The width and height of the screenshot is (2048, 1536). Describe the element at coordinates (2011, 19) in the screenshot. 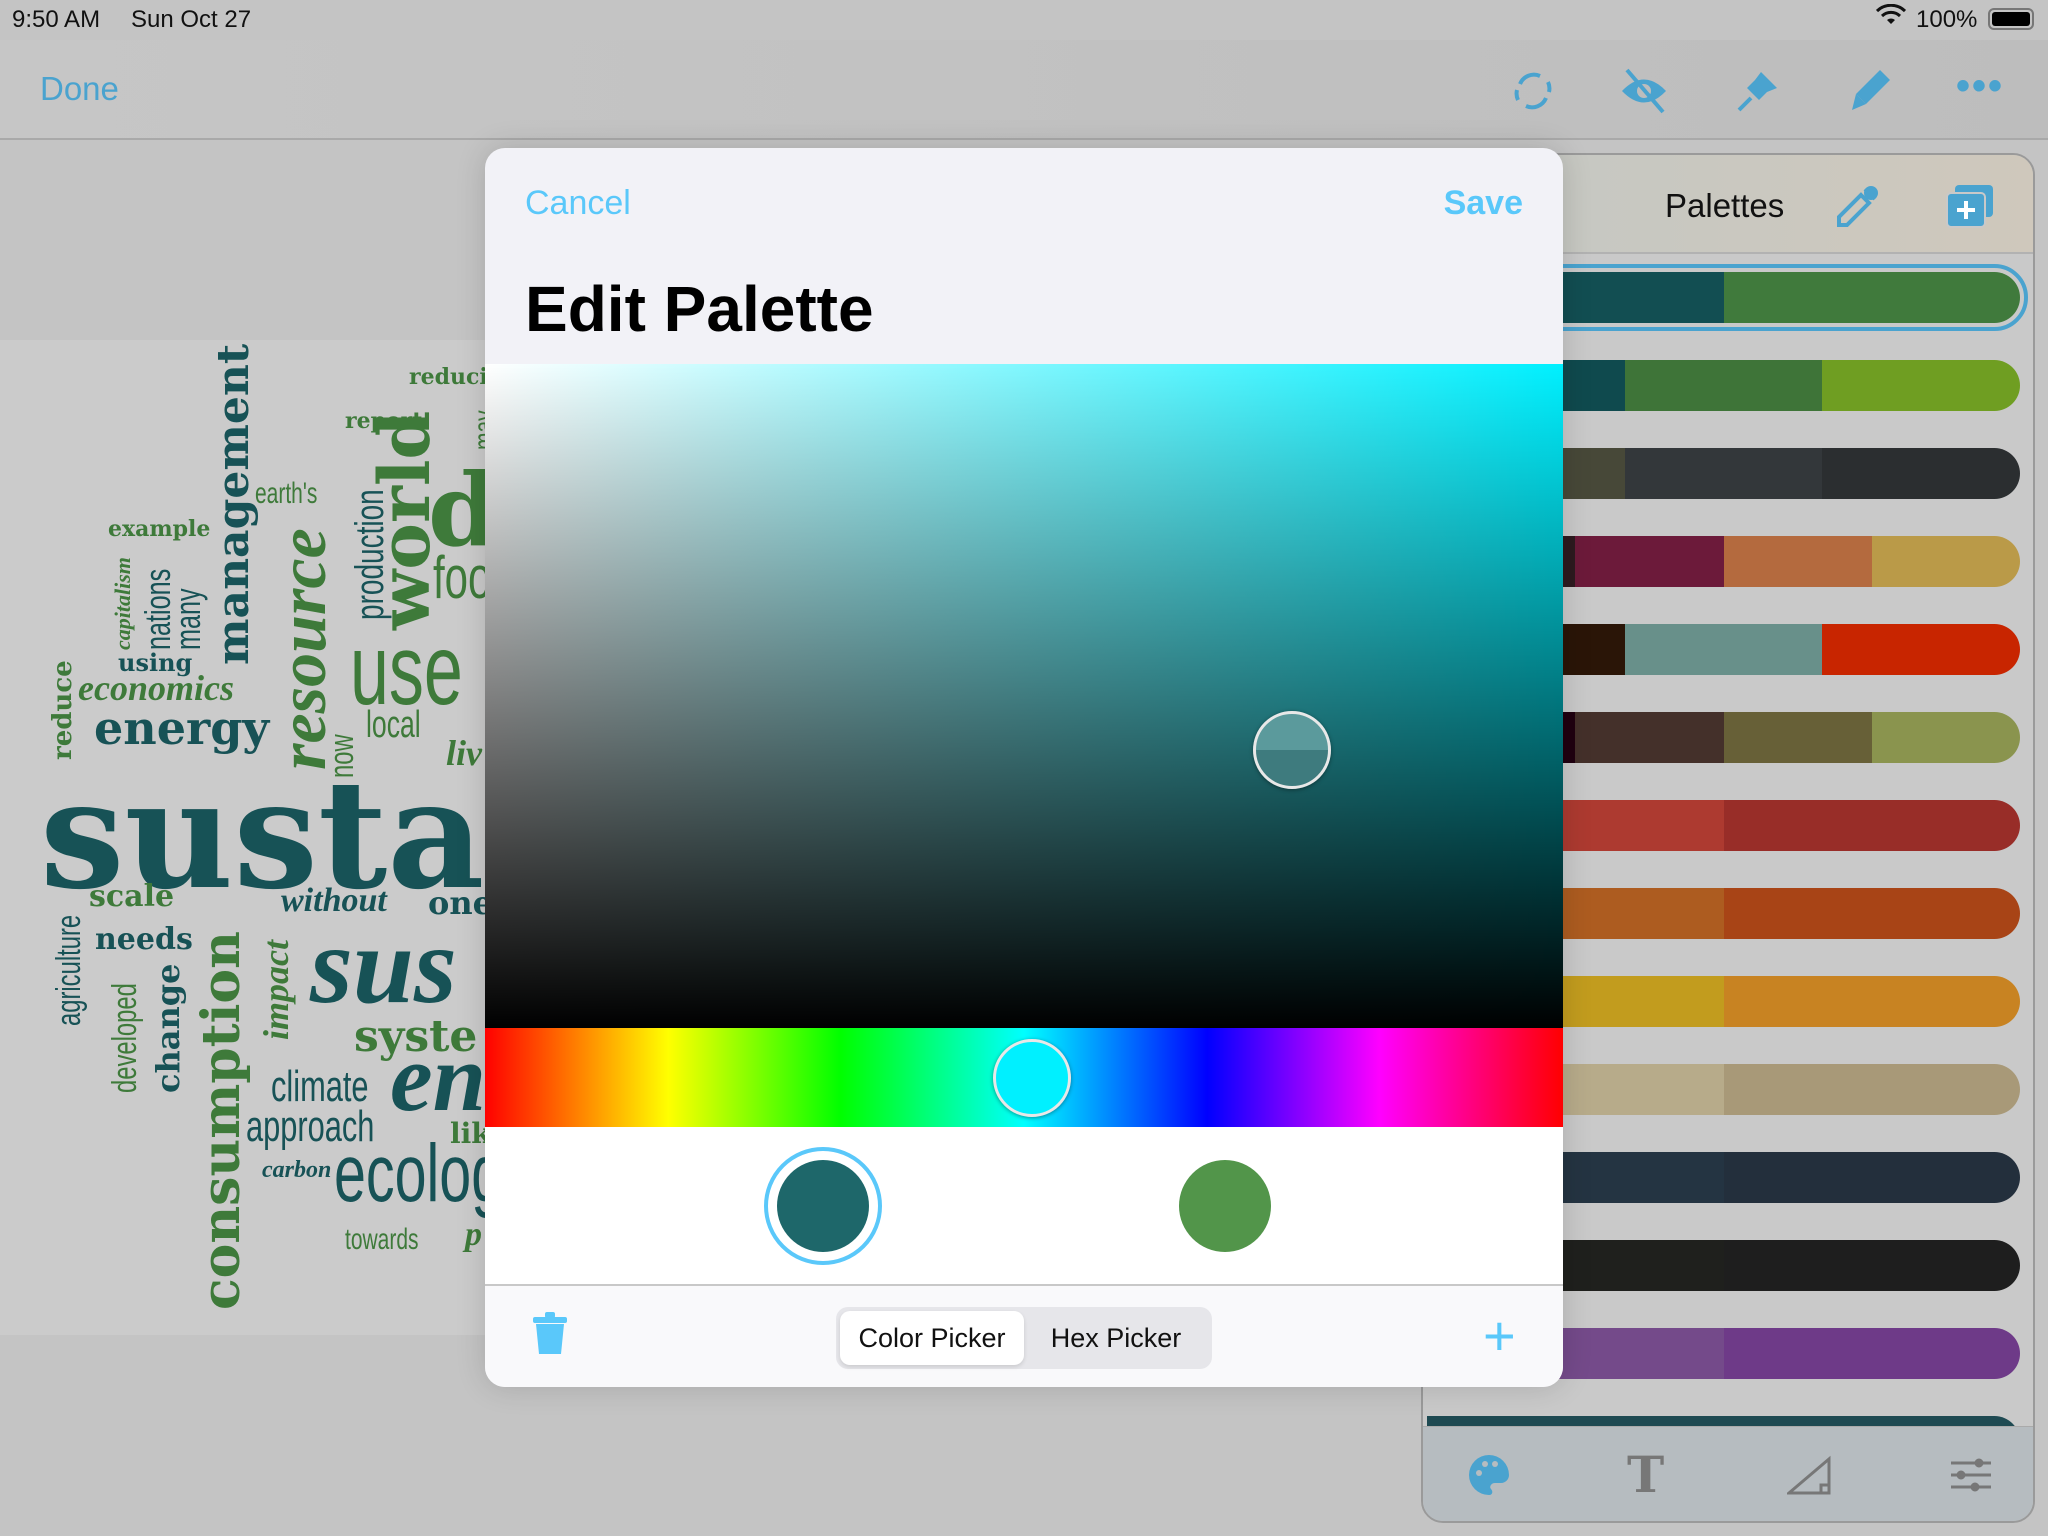

I see `battery-icon` at that location.